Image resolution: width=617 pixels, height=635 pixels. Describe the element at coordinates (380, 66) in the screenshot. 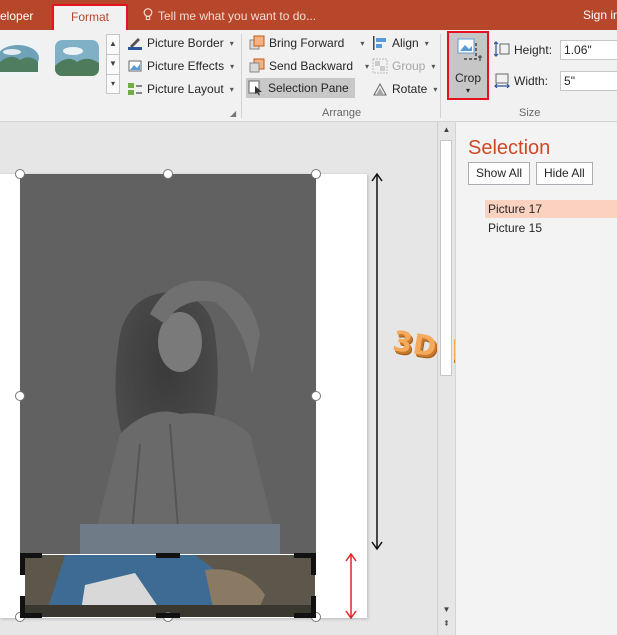

I see `group-icon` at that location.